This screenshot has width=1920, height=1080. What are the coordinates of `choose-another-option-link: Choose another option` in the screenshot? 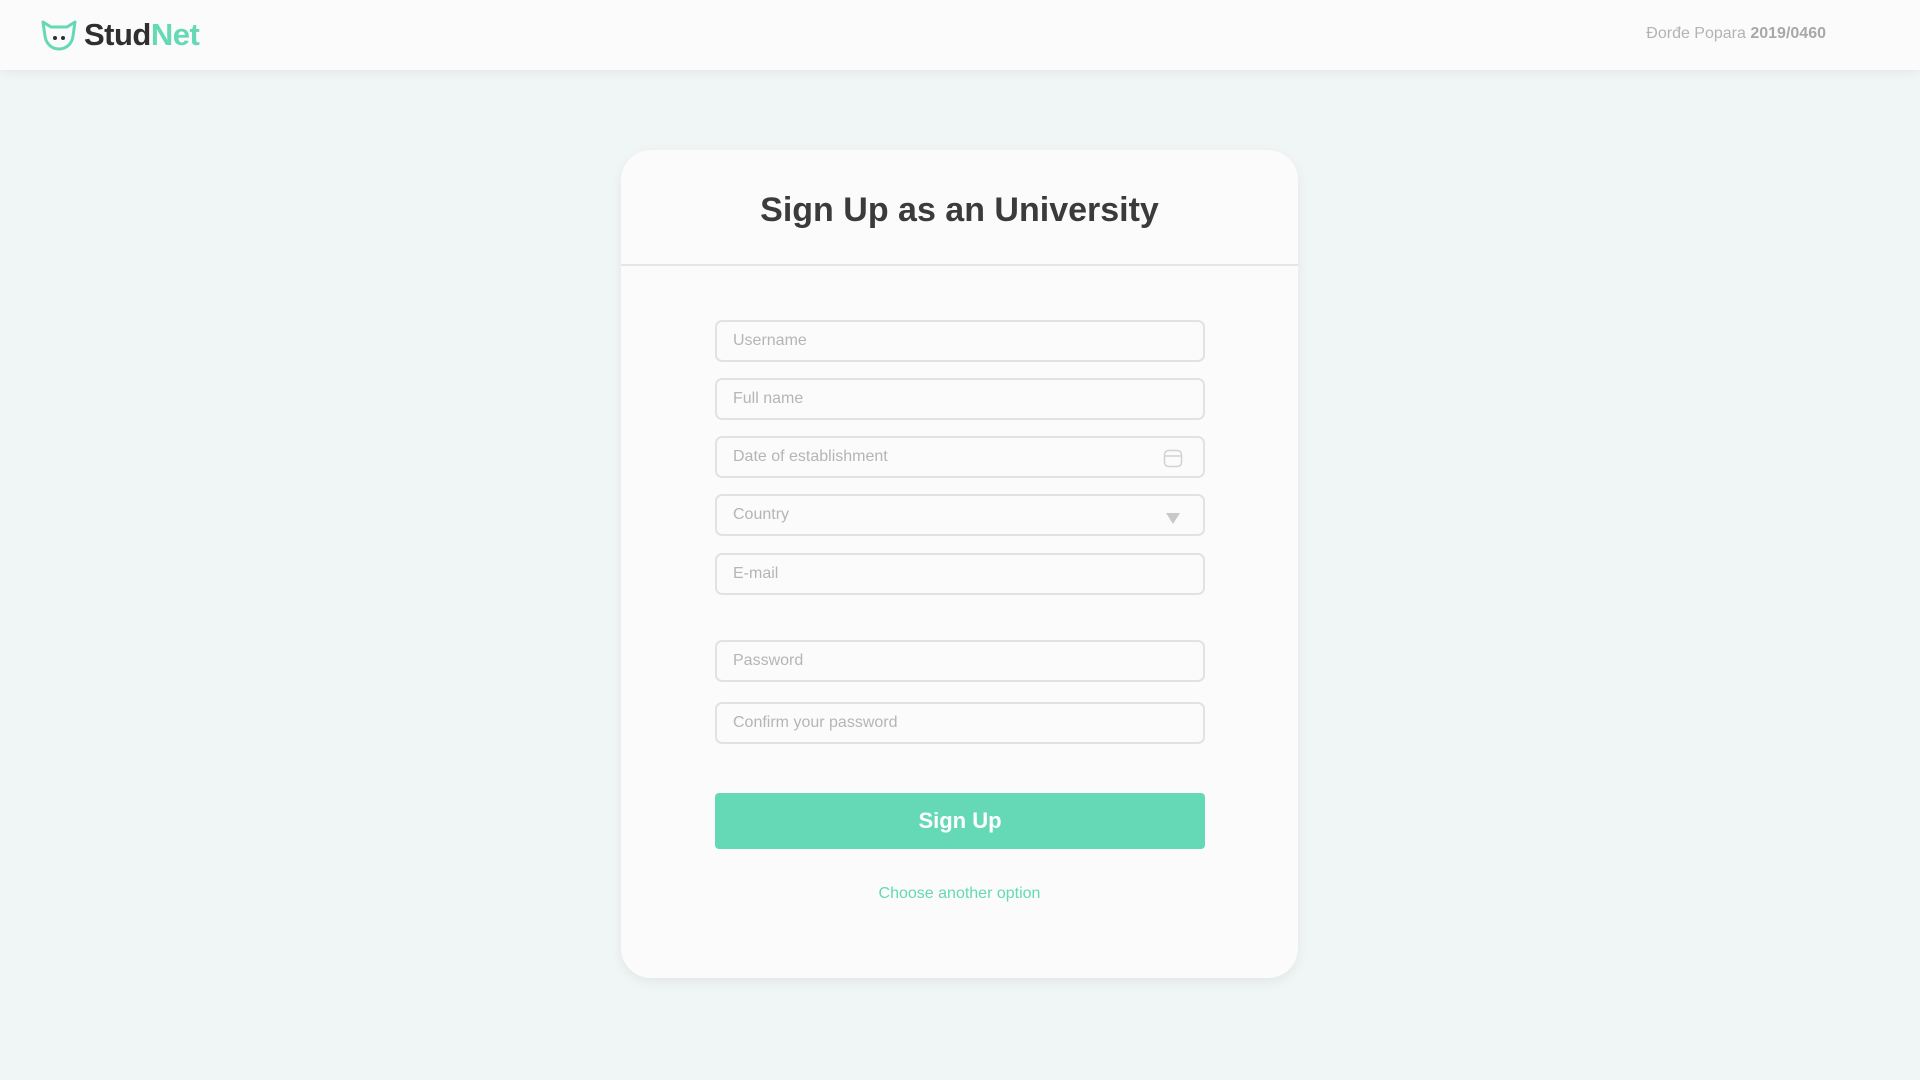 It's located at (959, 894).